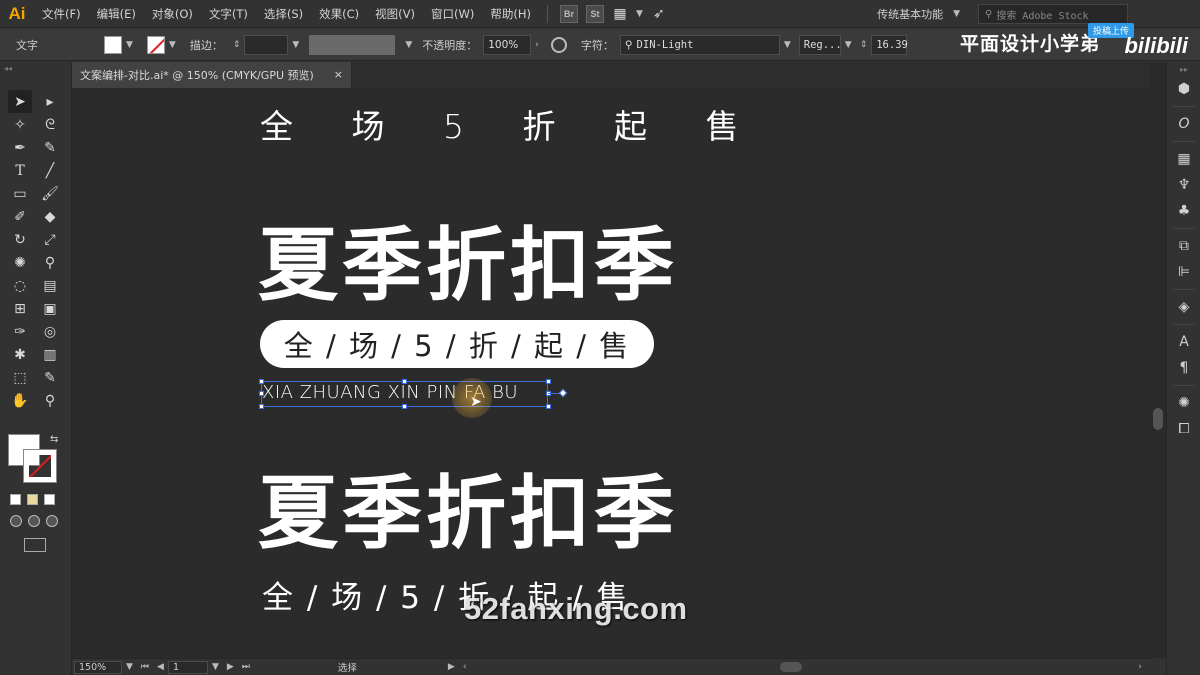 This screenshot has height=675, width=1200. Describe the element at coordinates (594, 13) in the screenshot. I see `stock-button: St` at that location.